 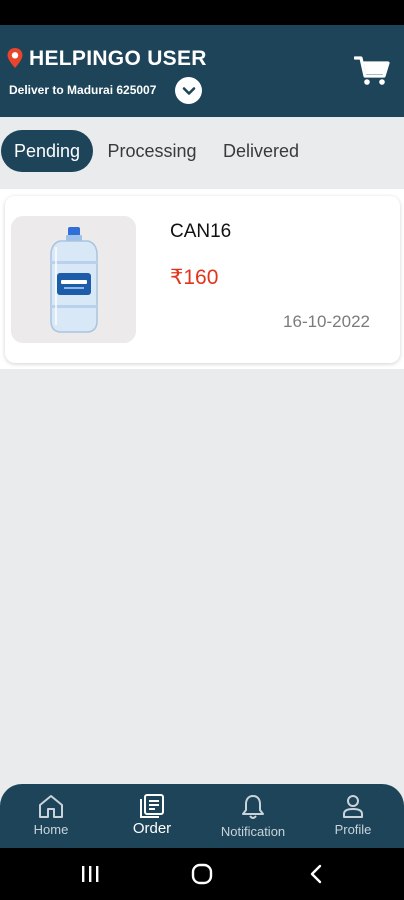 I want to click on nav-profile: Profile, so click(x=353, y=816).